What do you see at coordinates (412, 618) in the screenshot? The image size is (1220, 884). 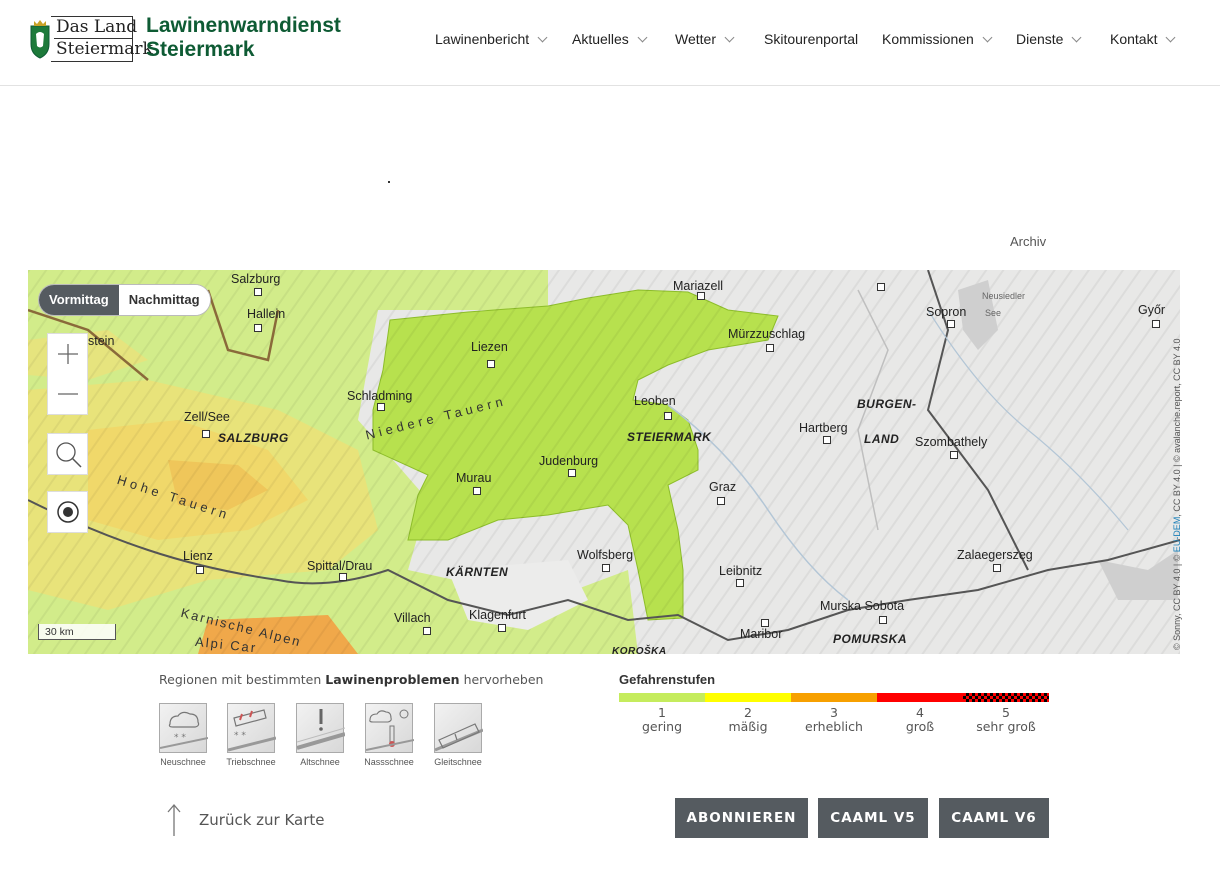 I see `city-label-villach: Villach` at bounding box center [412, 618].